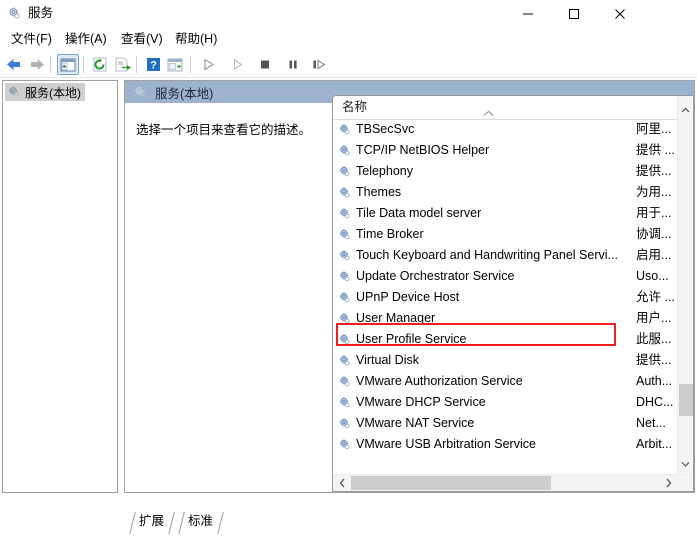 Image resolution: width=697 pixels, height=537 pixels. I want to click on resume-service-button, so click(238, 64).